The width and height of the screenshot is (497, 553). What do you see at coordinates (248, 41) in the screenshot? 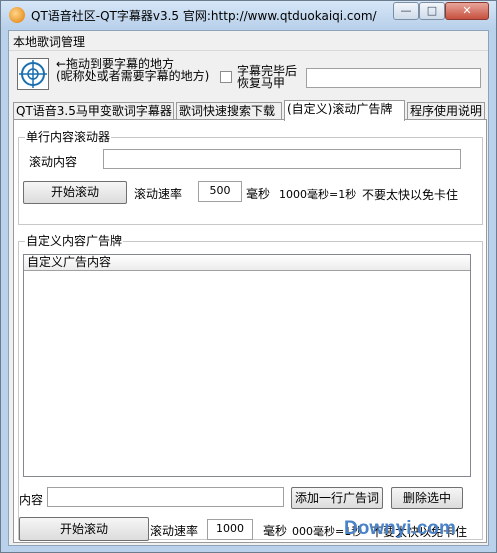
I see `menu-bar: 本地歌词管理` at bounding box center [248, 41].